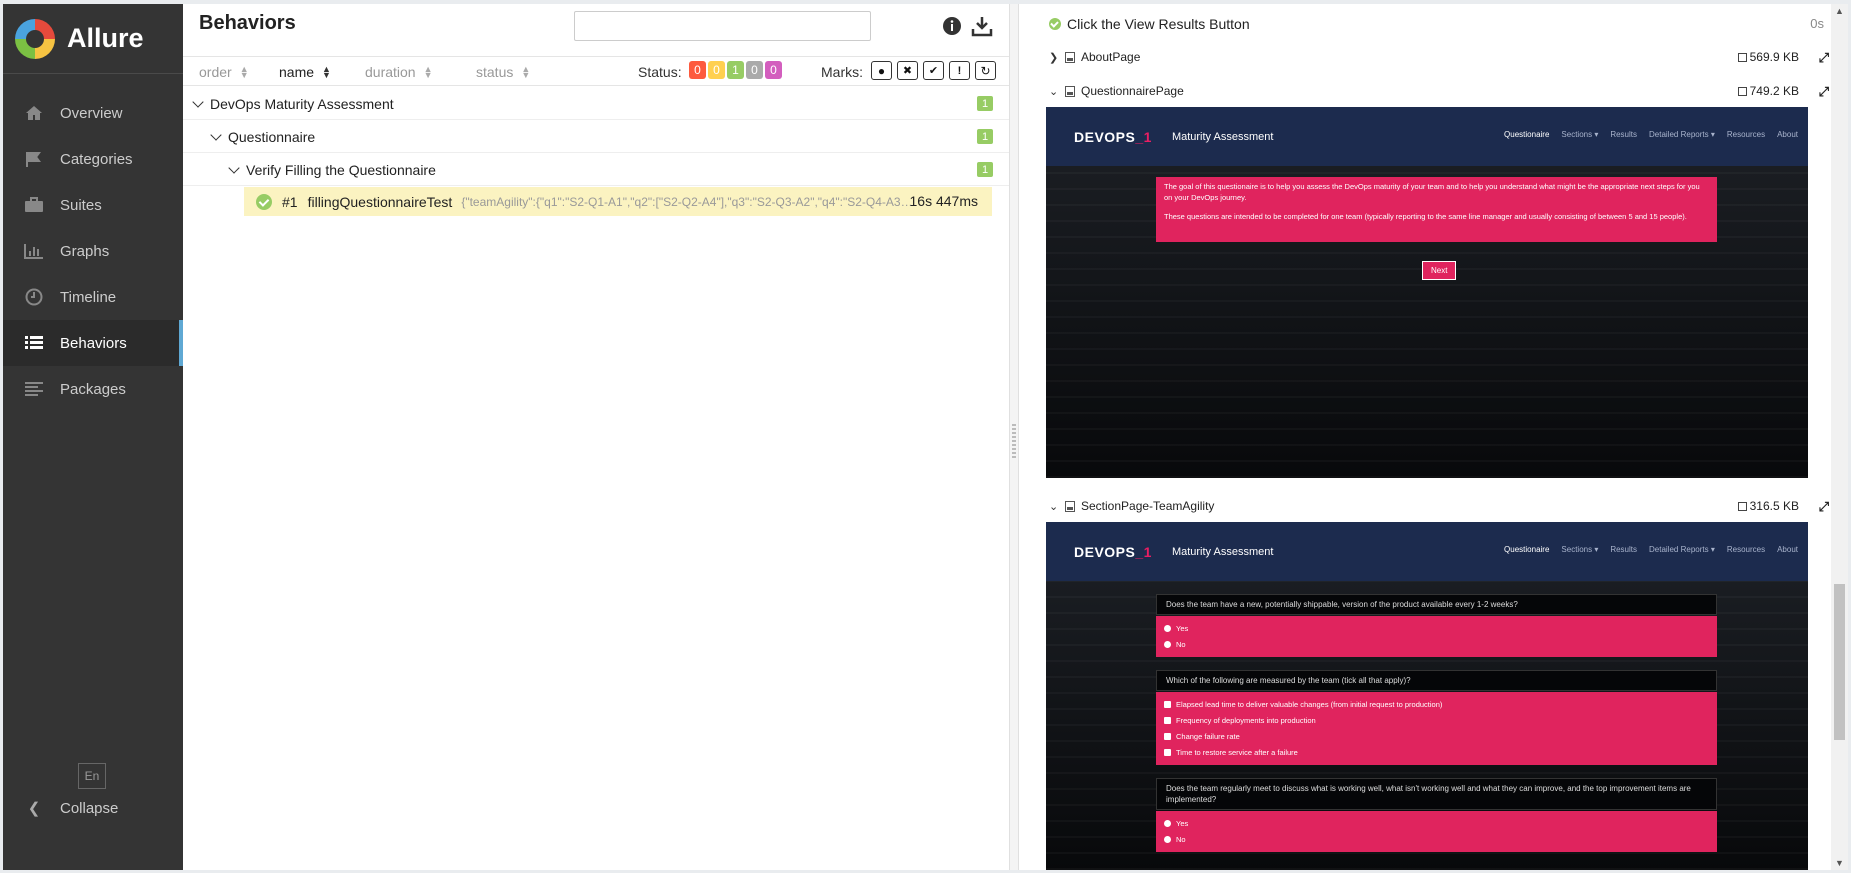 This screenshot has width=1851, height=873. What do you see at coordinates (596, 137) in the screenshot?
I see `tree-row-feature: Questionnaire 1` at bounding box center [596, 137].